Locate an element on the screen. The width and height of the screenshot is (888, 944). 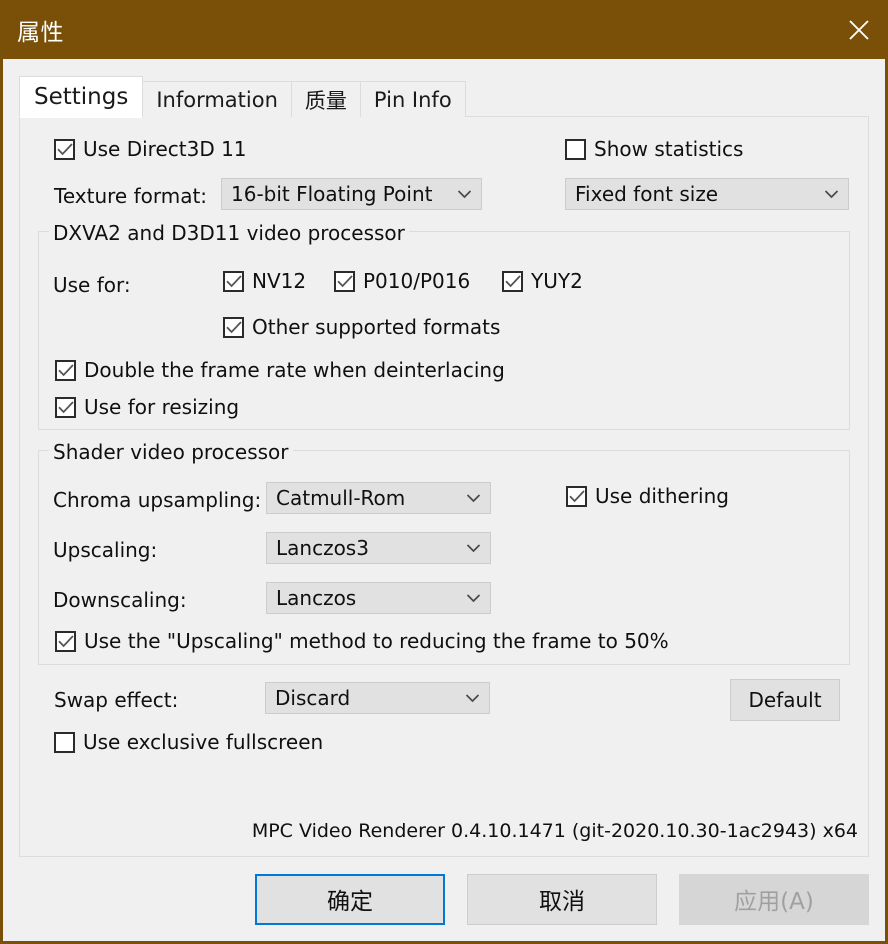
chroma-upsampling-label: Chroma upsampling: is located at coordinates (157, 500).